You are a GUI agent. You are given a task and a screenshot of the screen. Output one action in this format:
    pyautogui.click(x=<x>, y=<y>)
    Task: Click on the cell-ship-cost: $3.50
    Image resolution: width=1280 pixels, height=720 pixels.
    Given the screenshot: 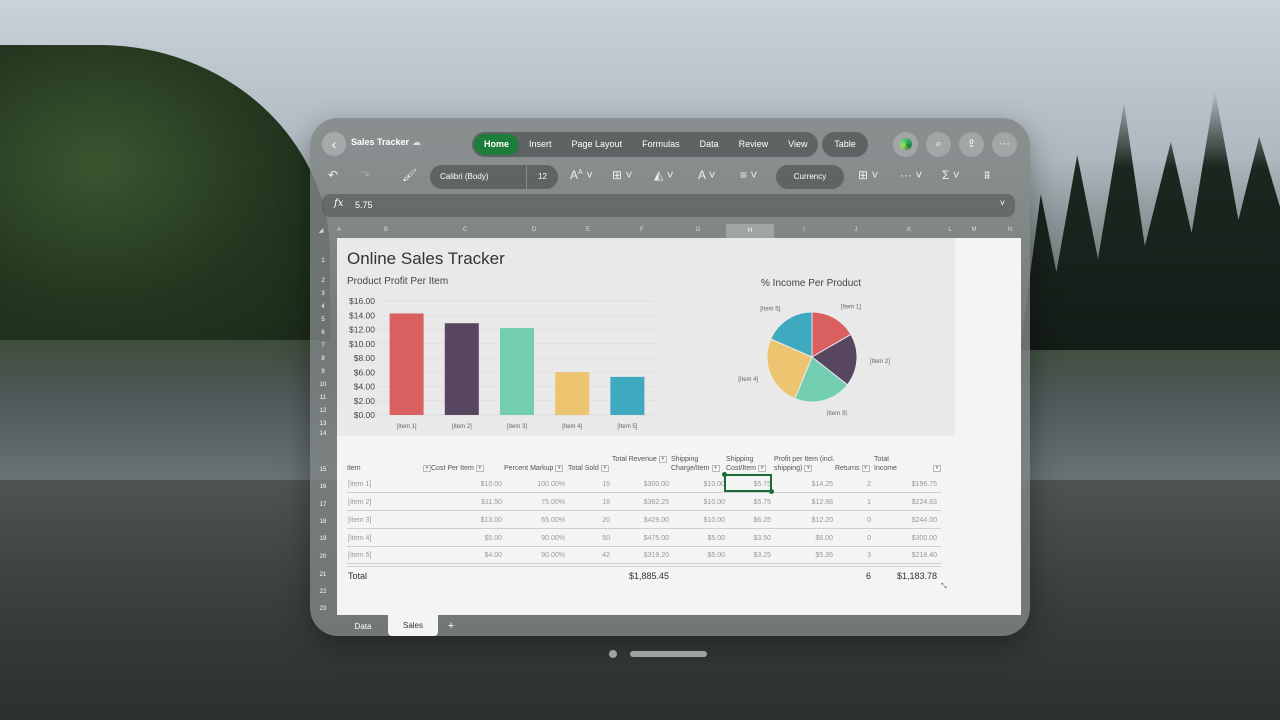 What is the action you would take?
    pyautogui.click(x=749, y=538)
    